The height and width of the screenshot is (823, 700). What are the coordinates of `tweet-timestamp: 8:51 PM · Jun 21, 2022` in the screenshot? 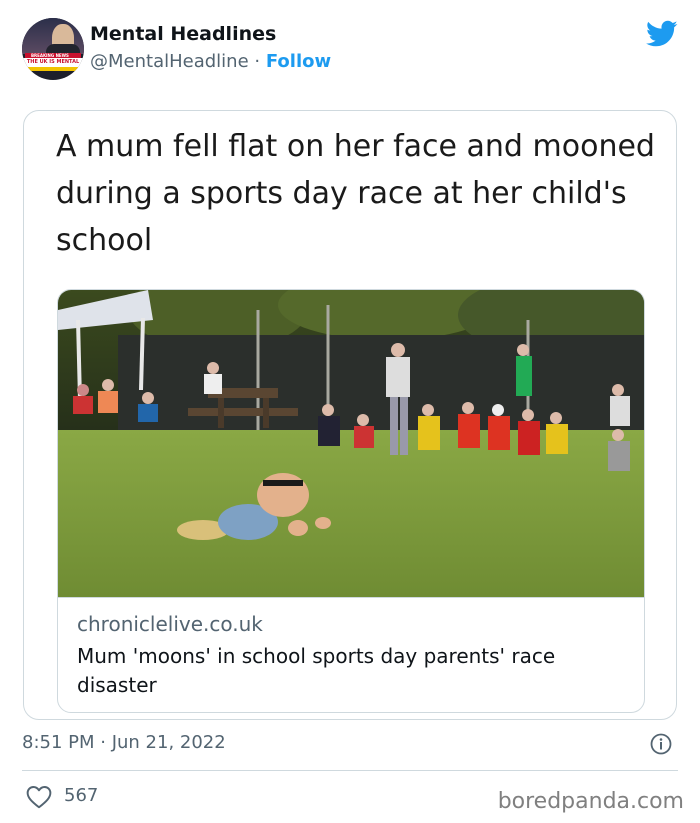 It's located at (124, 742).